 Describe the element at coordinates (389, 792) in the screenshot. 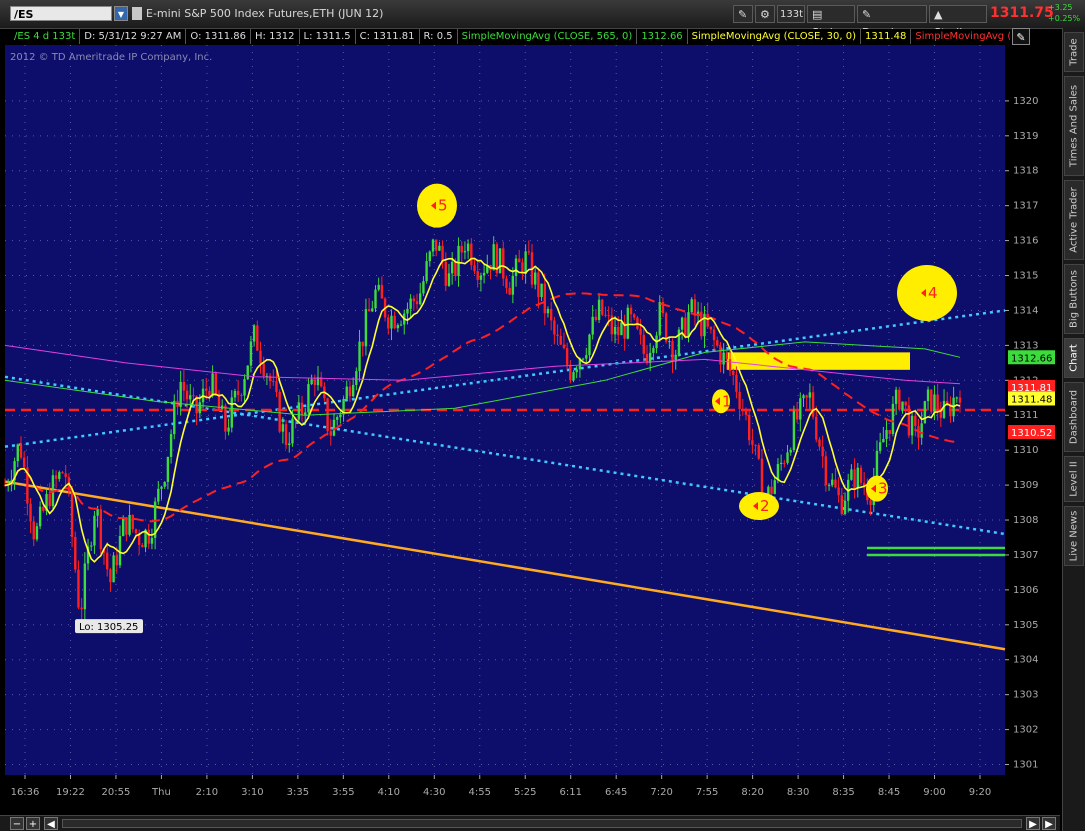

I see `x-tick-label: 4:10` at that location.